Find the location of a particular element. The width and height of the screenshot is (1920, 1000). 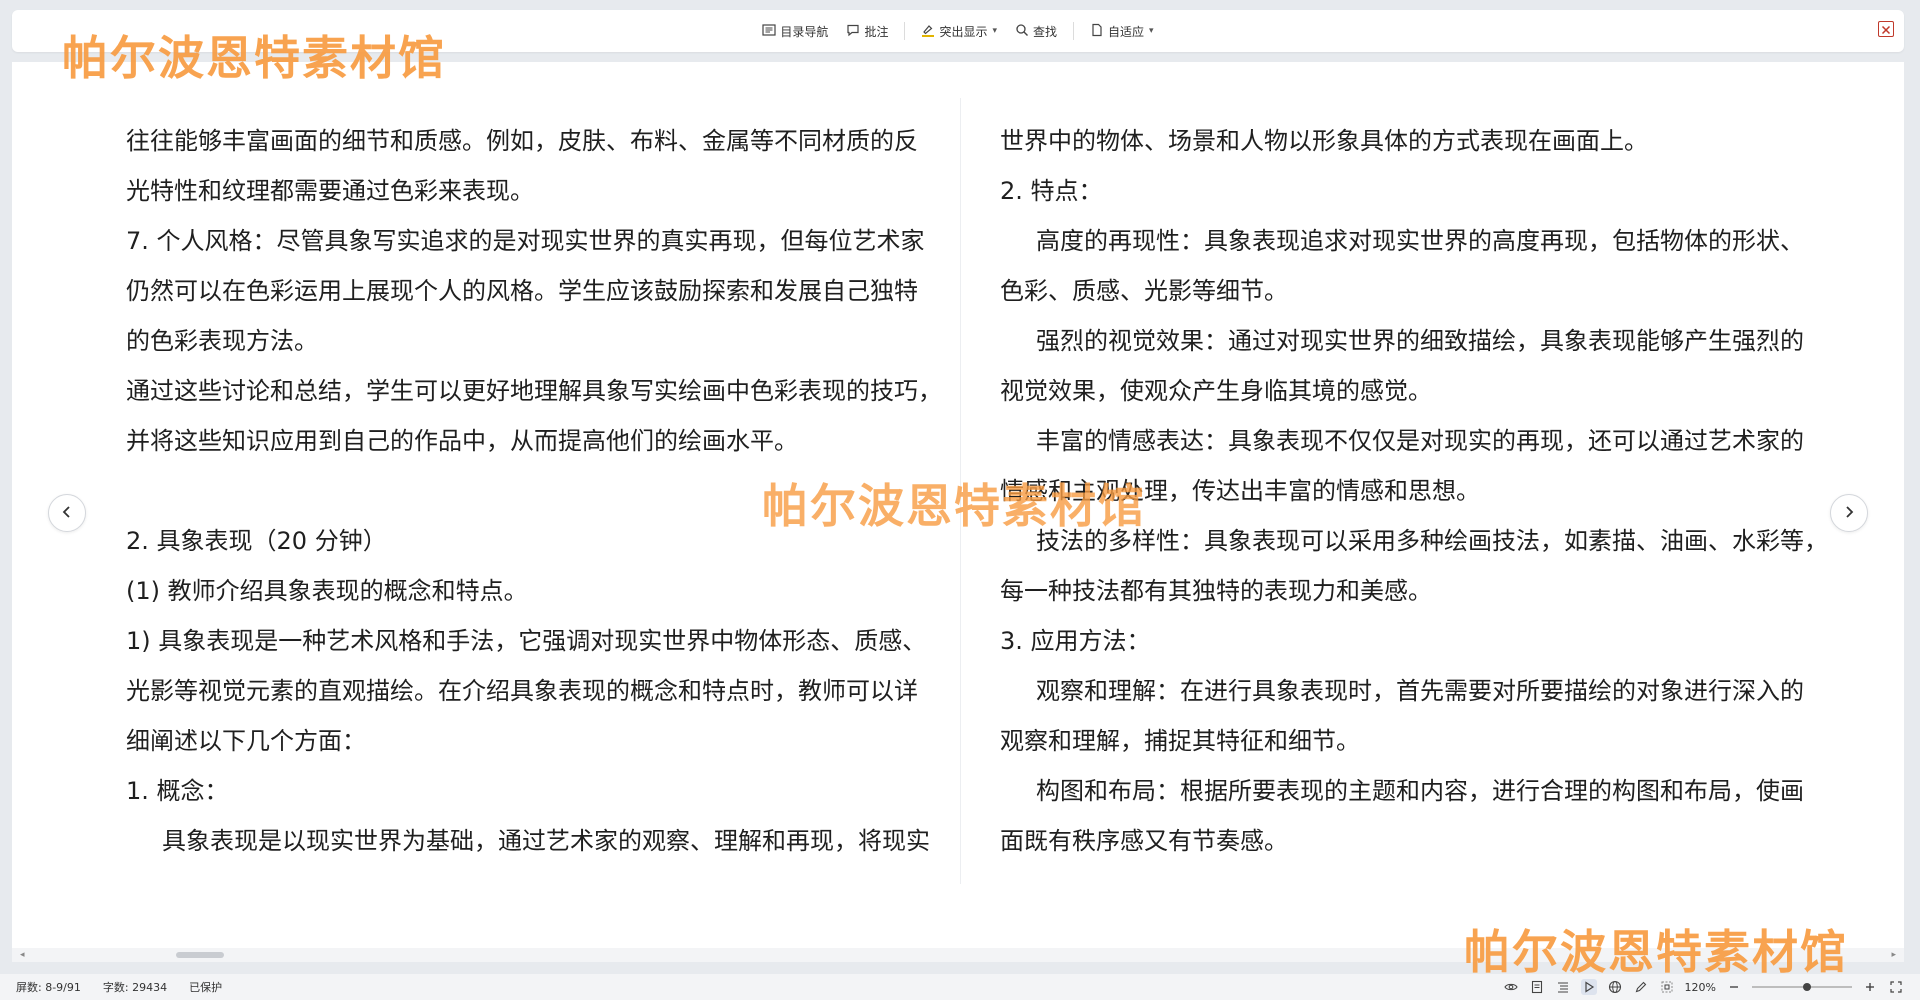

text-line: 3. 应用方法： is located at coordinates (1075, 641).